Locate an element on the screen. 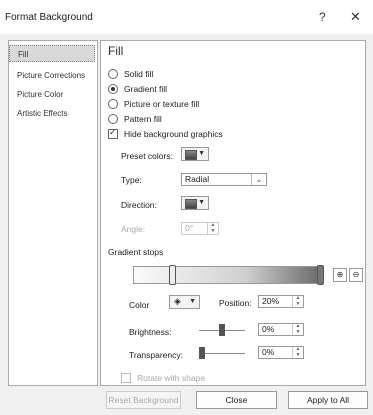  close-button: Close is located at coordinates (236, 400).